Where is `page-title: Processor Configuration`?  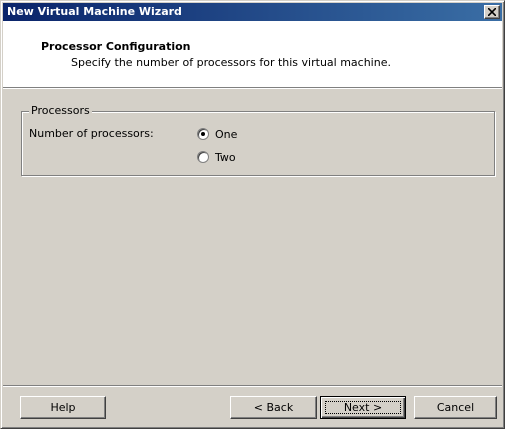
page-title: Processor Configuration is located at coordinates (116, 46).